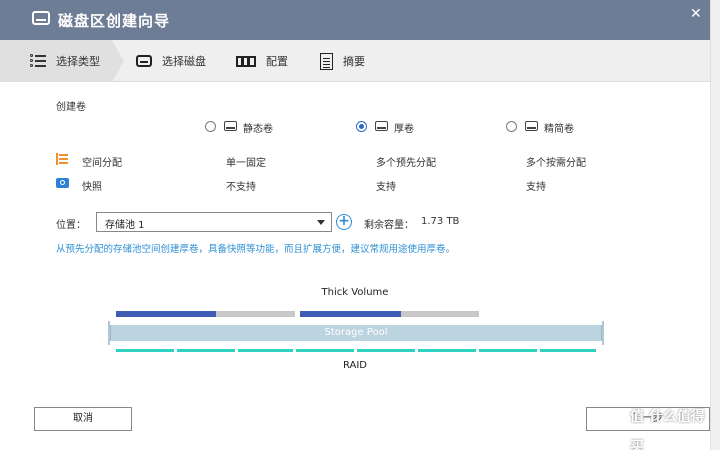 The image size is (720, 450). I want to click on step-label: 选择磁盘, so click(184, 61).